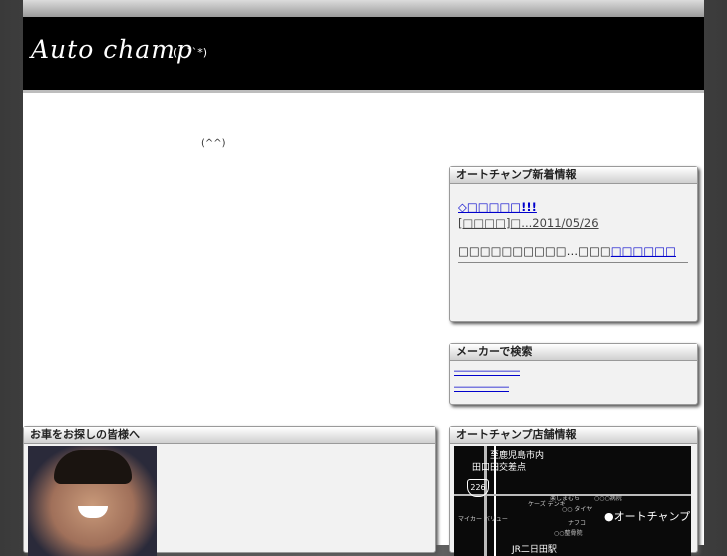 This screenshot has width=727, height=556. Describe the element at coordinates (577, 509) in the screenshot. I see `map-label-store: ○○ タイヤ` at that location.